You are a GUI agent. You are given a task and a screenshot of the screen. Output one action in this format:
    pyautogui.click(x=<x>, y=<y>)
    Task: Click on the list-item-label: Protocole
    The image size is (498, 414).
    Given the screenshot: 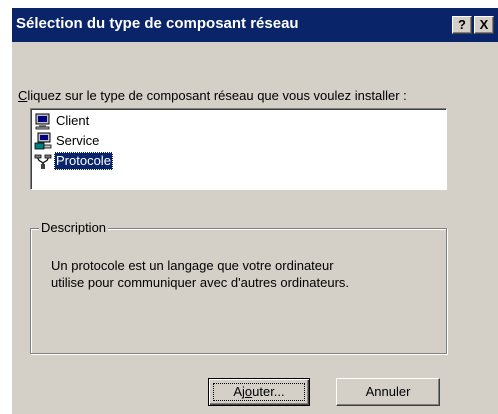 What is the action you would take?
    pyautogui.click(x=83, y=161)
    